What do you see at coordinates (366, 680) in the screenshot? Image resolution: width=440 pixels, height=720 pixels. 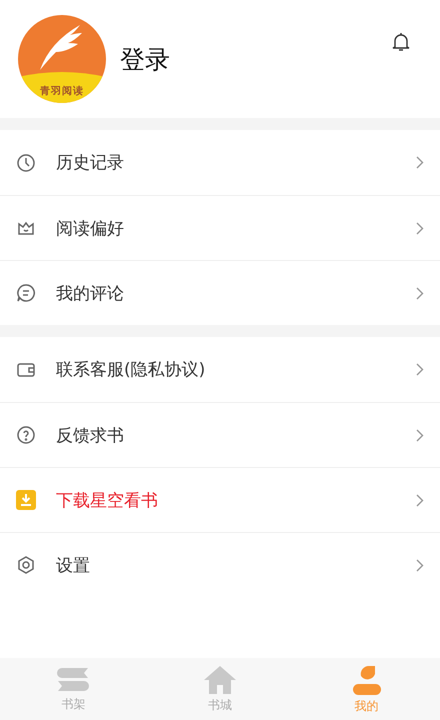 I see `person-icon` at bounding box center [366, 680].